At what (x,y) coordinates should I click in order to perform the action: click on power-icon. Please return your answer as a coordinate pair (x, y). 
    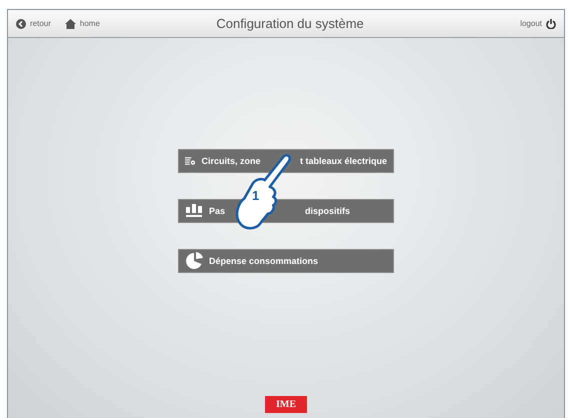
    Looking at the image, I should click on (551, 23).